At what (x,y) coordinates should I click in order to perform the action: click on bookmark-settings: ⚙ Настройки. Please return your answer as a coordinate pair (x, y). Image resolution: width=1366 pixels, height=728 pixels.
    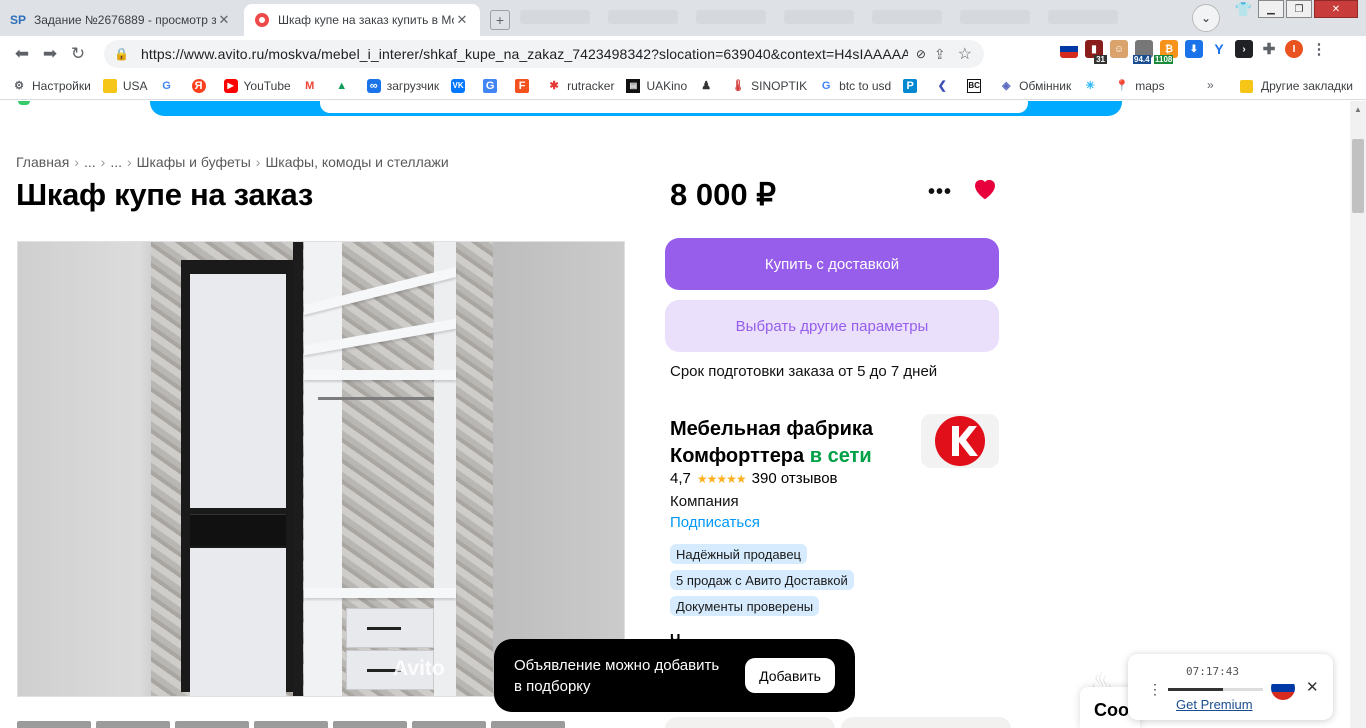
    Looking at the image, I should click on (51, 86).